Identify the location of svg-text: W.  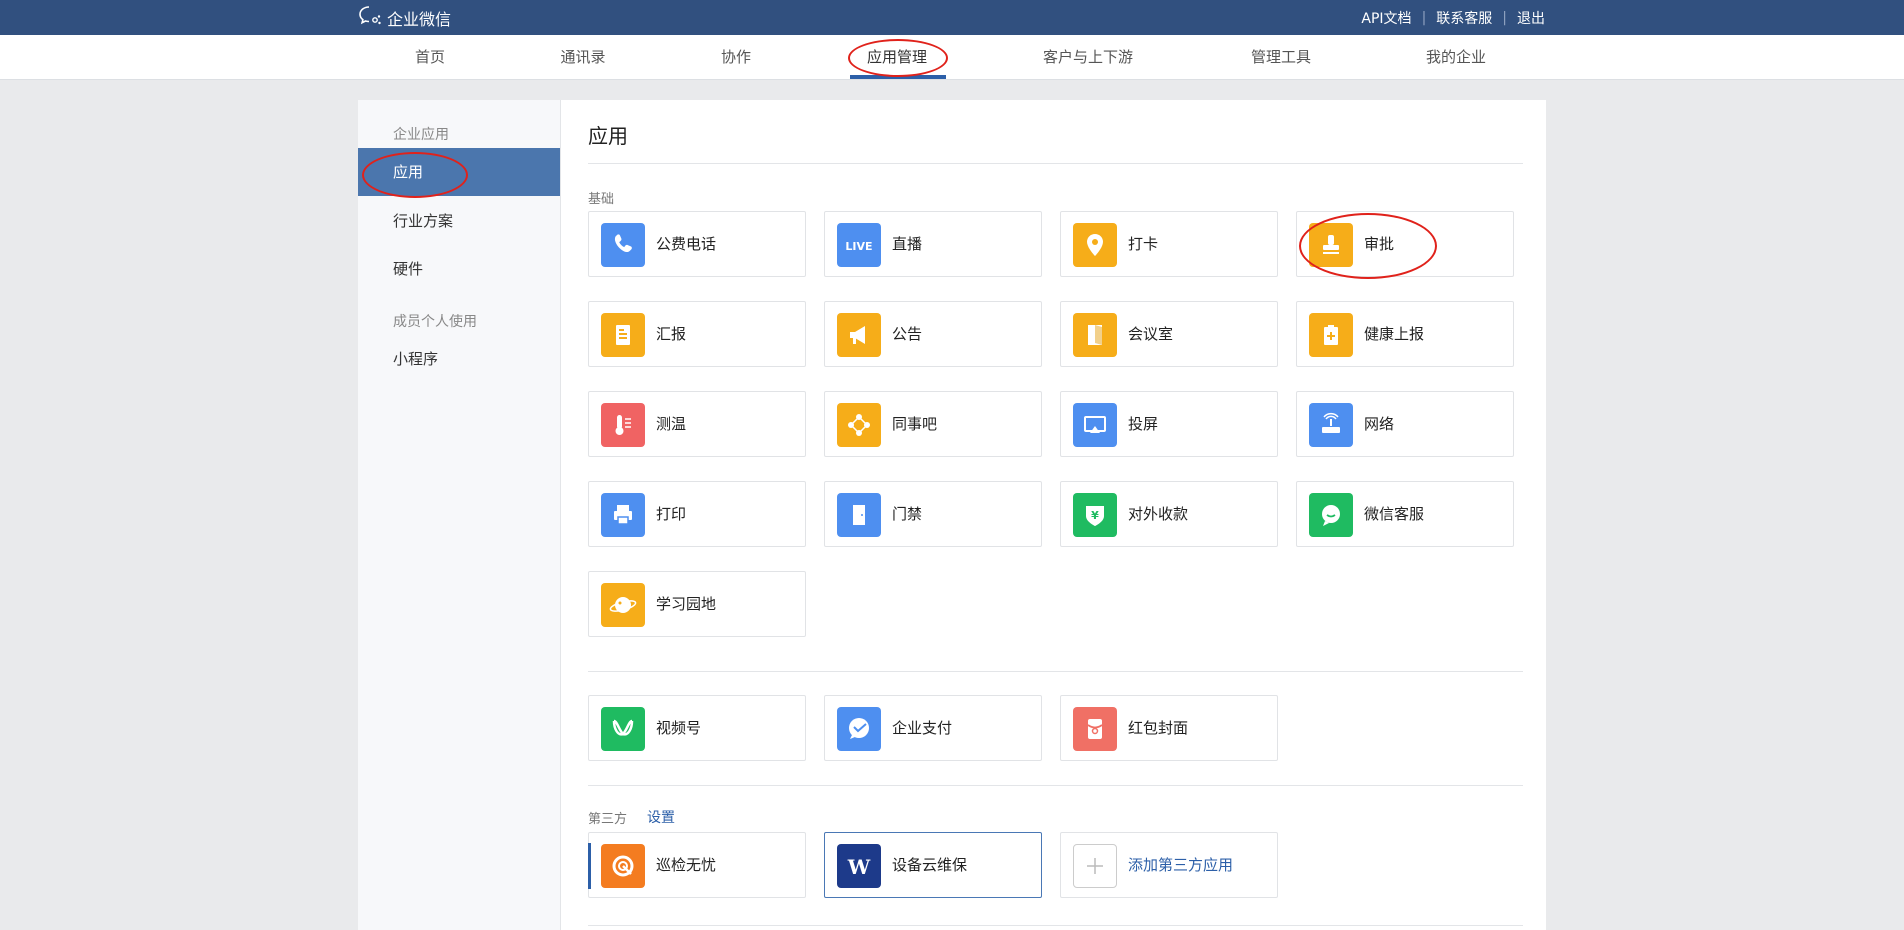
(859, 867).